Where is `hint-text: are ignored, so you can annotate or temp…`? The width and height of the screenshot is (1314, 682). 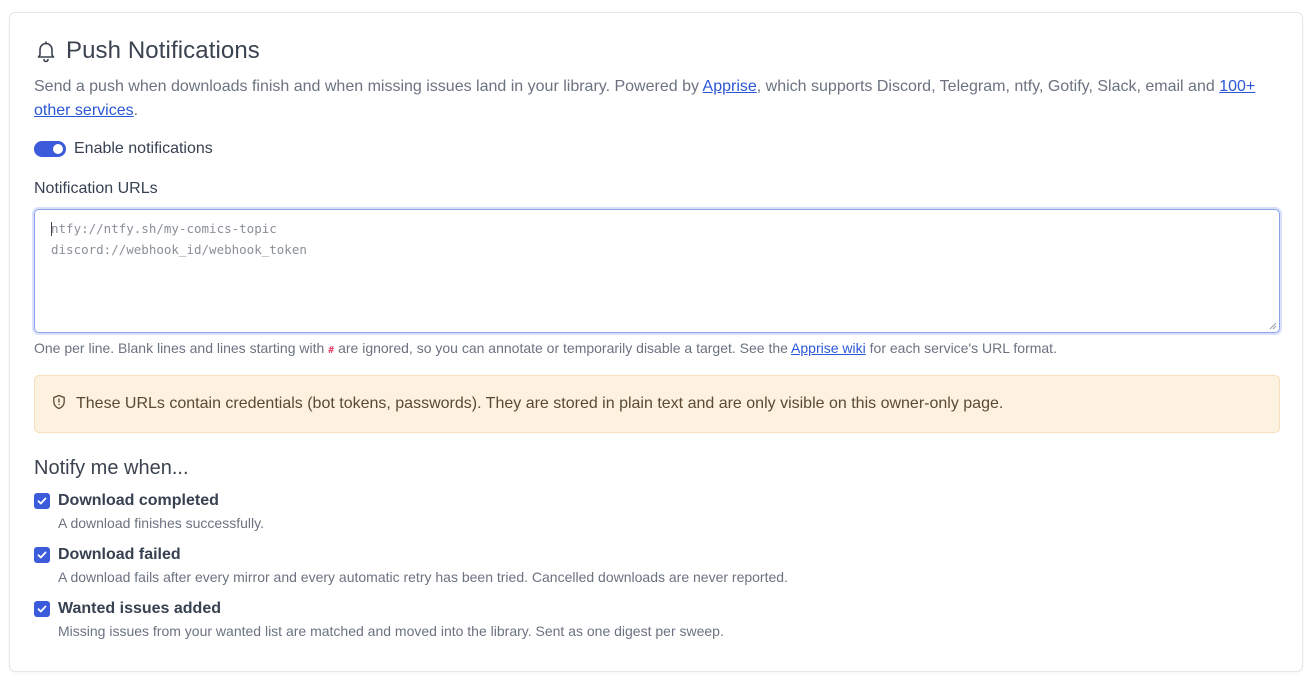 hint-text: are ignored, so you can annotate or temp… is located at coordinates (563, 348).